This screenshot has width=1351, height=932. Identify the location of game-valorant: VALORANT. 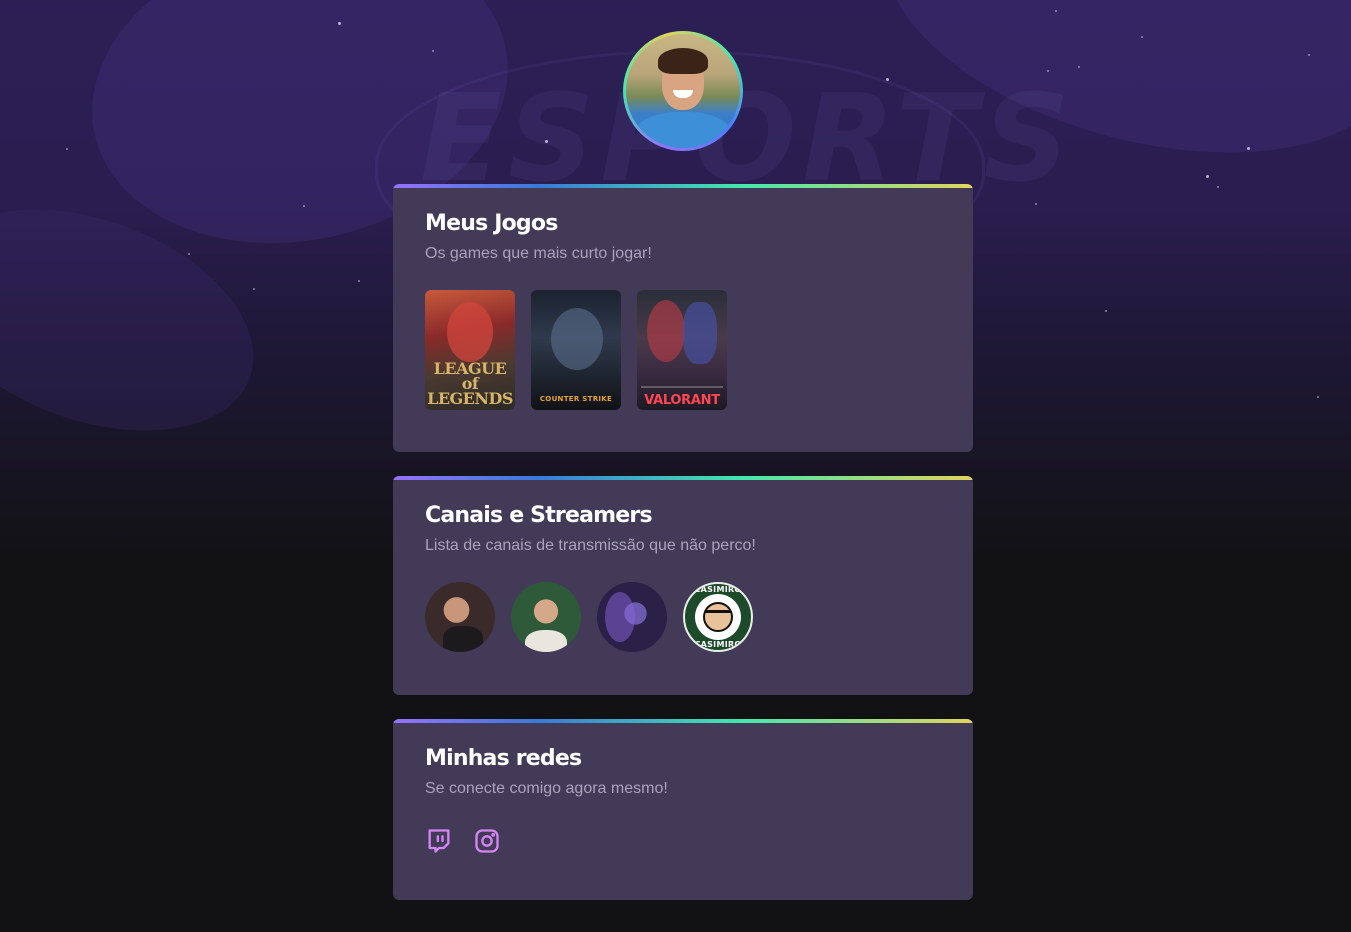
(682, 350).